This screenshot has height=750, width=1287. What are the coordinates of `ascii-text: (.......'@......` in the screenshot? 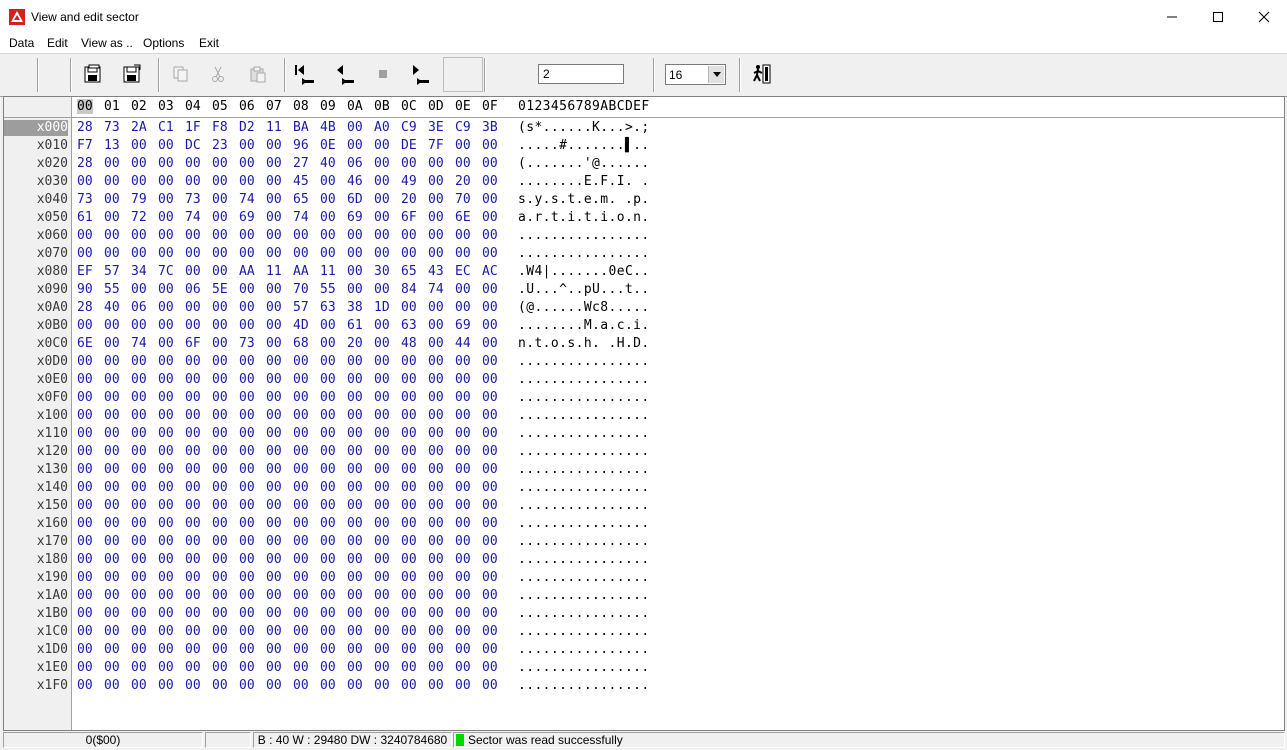 It's located at (584, 163).